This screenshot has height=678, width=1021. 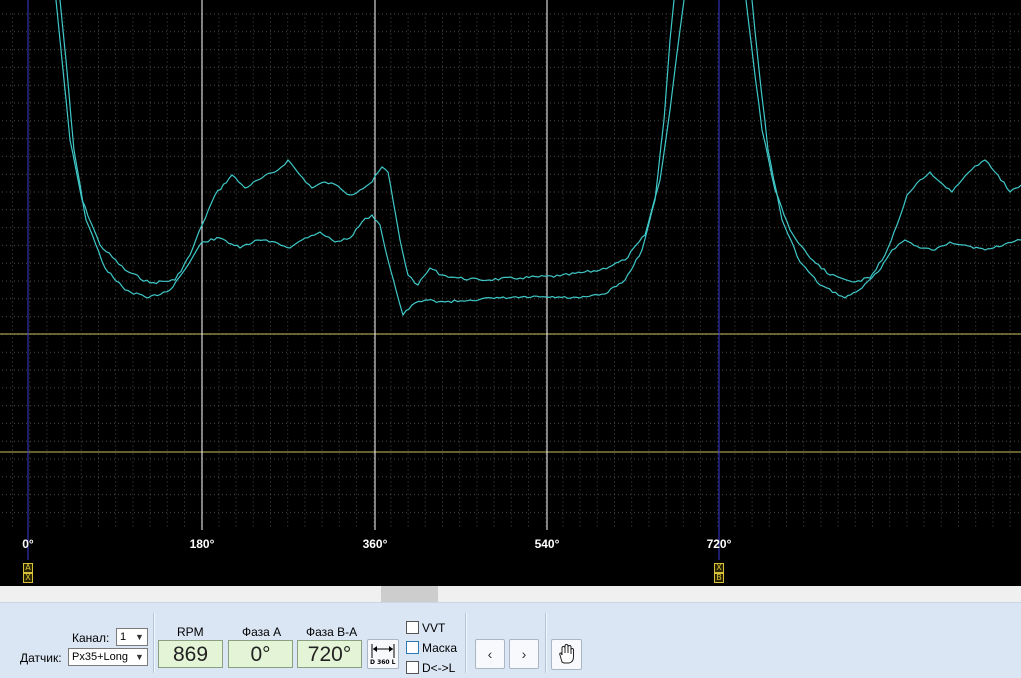 I want to click on chevron-left-icon: ‹, so click(x=490, y=654).